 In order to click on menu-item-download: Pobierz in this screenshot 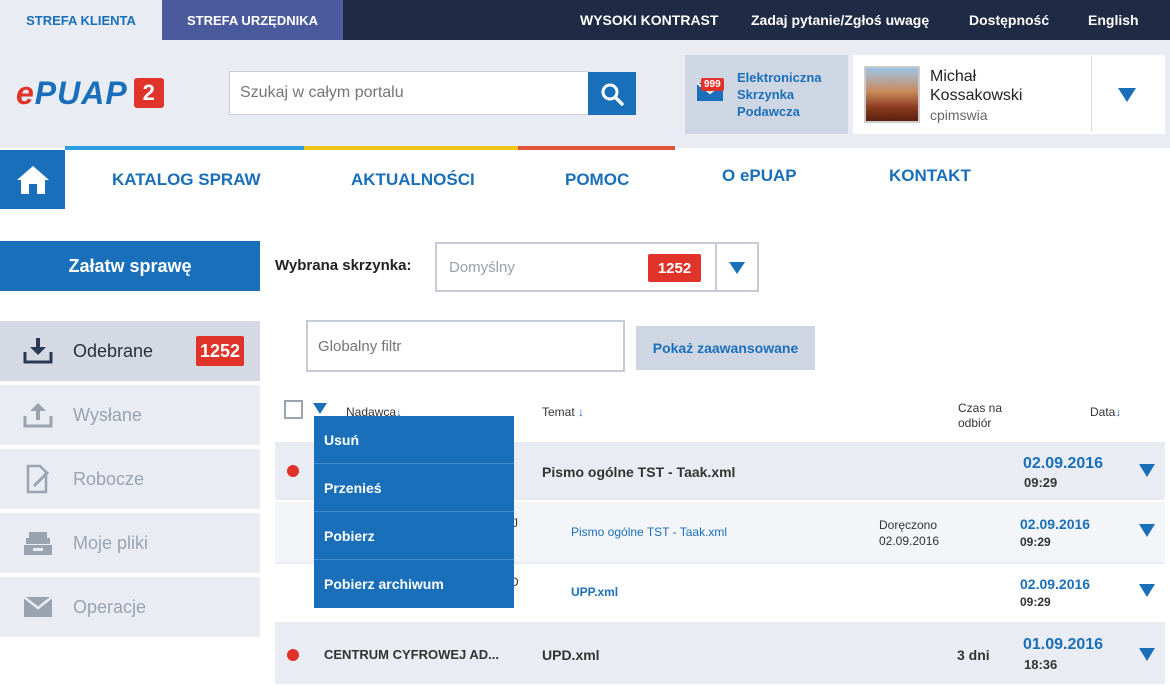, I will do `click(414, 536)`.